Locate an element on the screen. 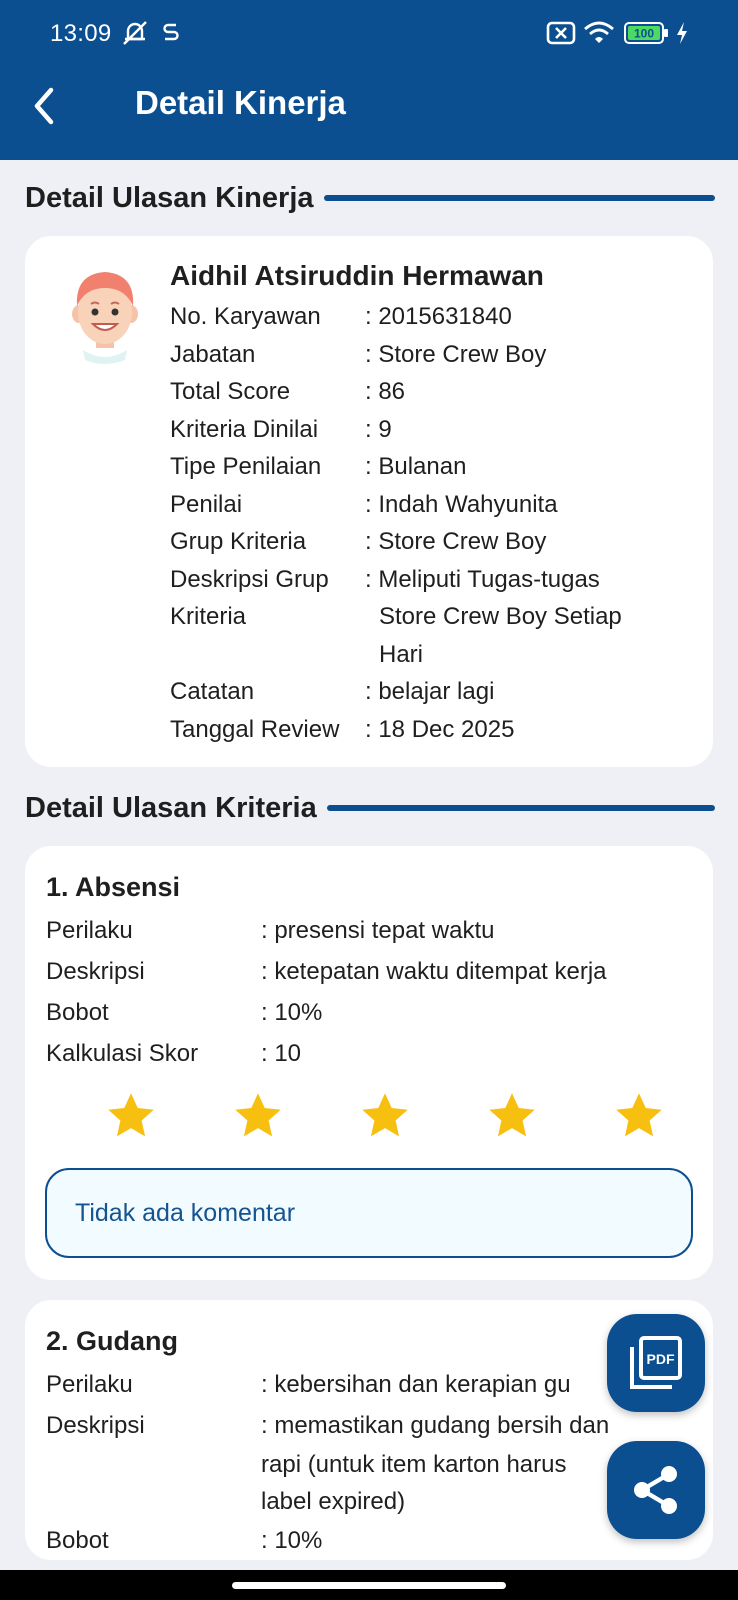 This screenshot has width=738, height=1600. info-label is located at coordinates (267, 655).